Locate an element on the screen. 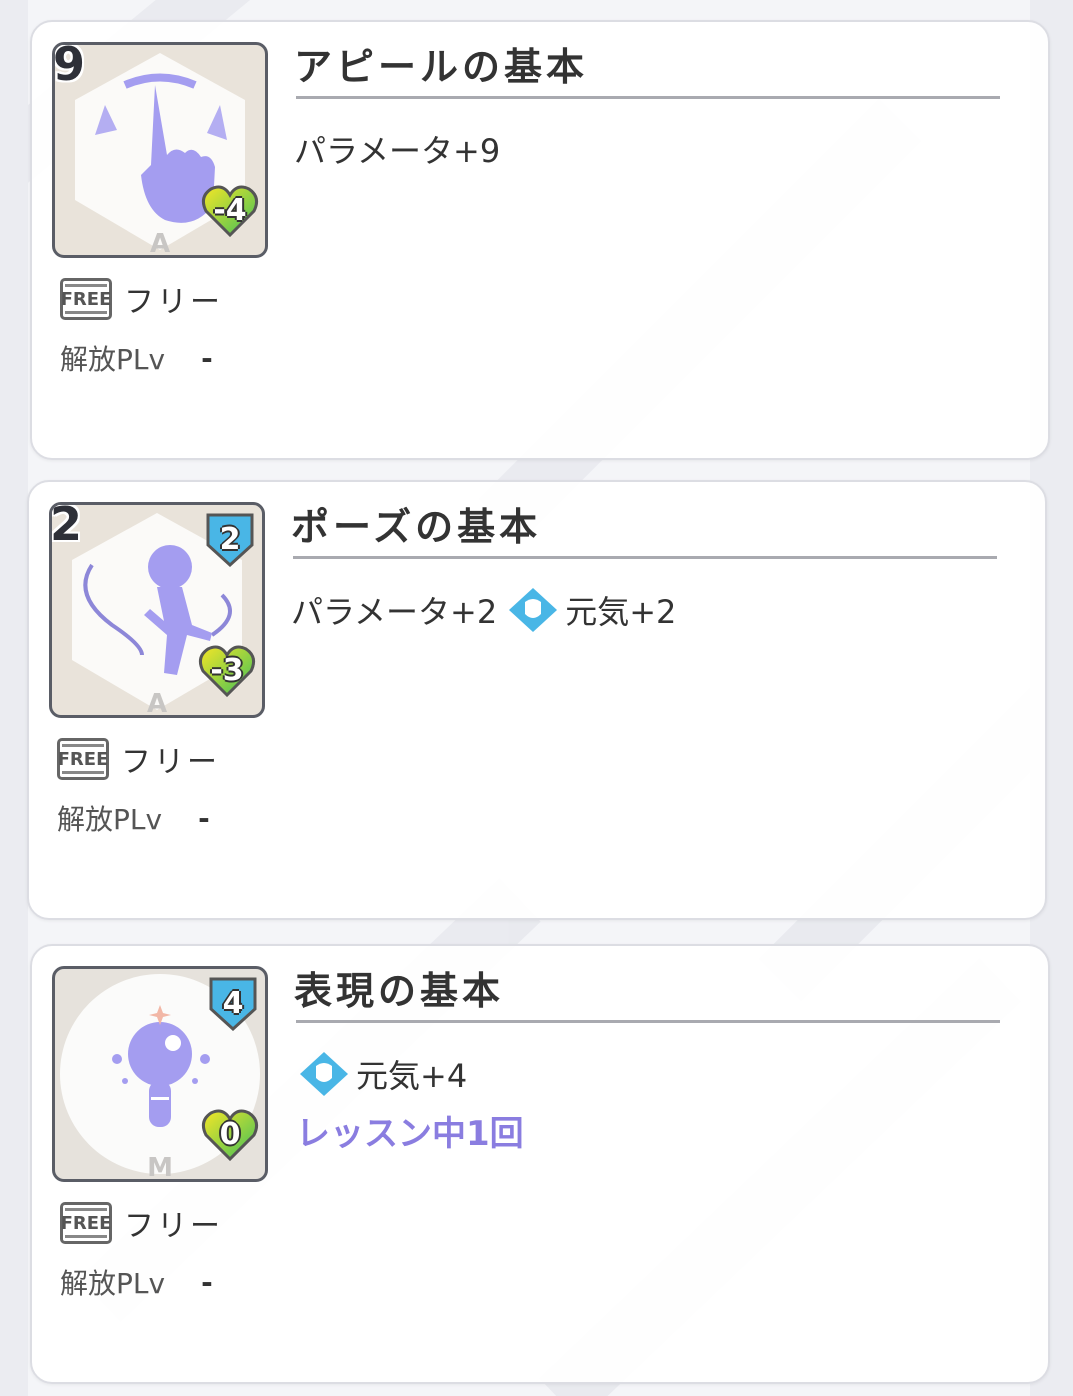 Image resolution: width=1073 pixels, height=1396 pixels. effect-line: パラメータ+9 is located at coordinates (397, 149).